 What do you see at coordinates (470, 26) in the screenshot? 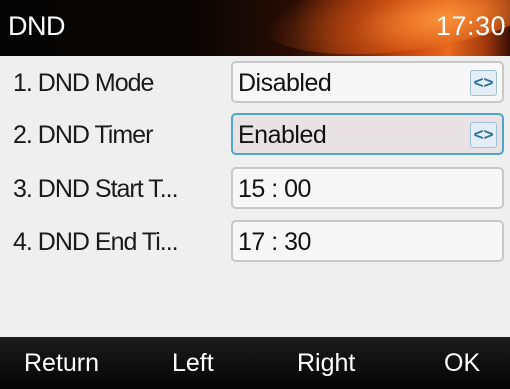
I see `clock: 17:30` at bounding box center [470, 26].